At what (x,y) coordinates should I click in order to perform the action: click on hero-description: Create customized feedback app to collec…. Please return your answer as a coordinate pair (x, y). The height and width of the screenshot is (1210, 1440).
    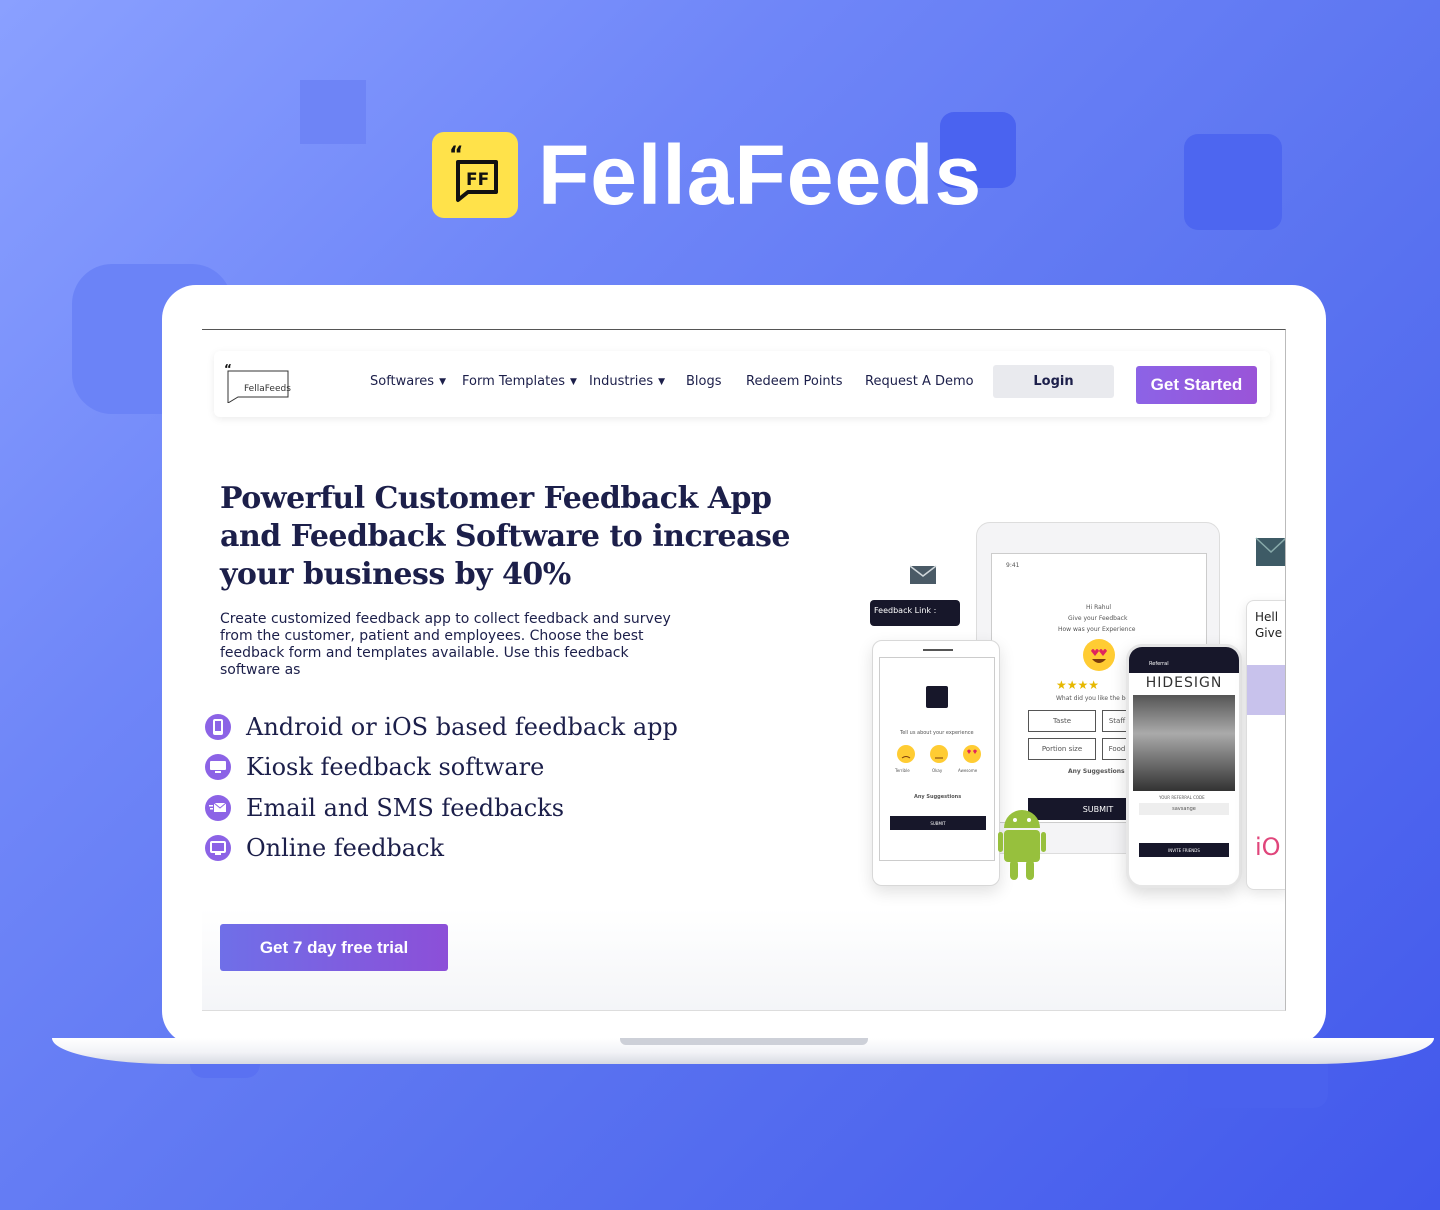
    Looking at the image, I should click on (445, 644).